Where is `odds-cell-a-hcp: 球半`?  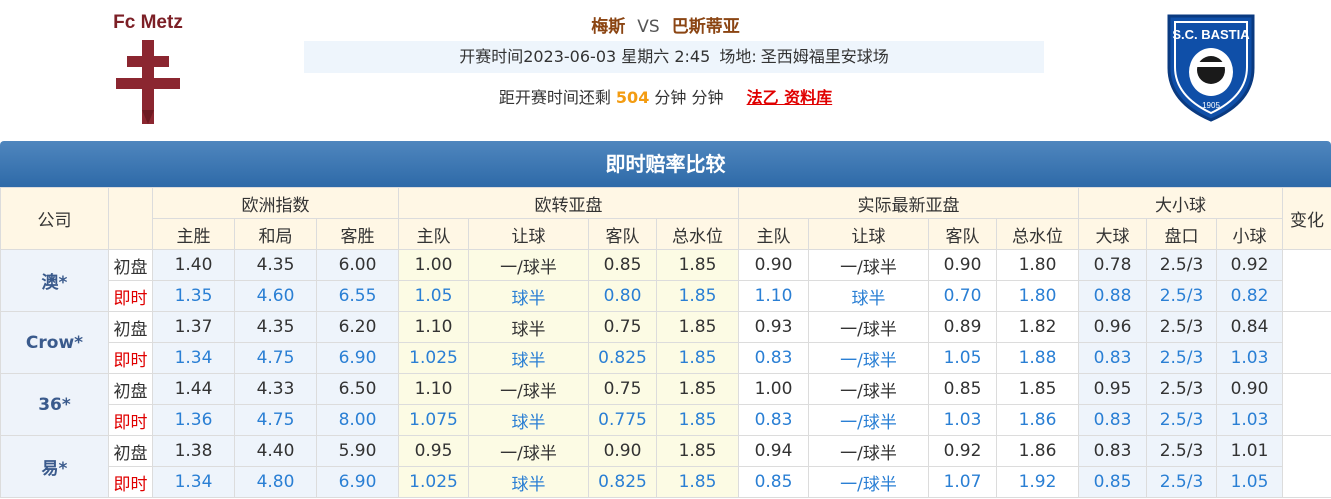 odds-cell-a-hcp: 球半 is located at coordinates (868, 296).